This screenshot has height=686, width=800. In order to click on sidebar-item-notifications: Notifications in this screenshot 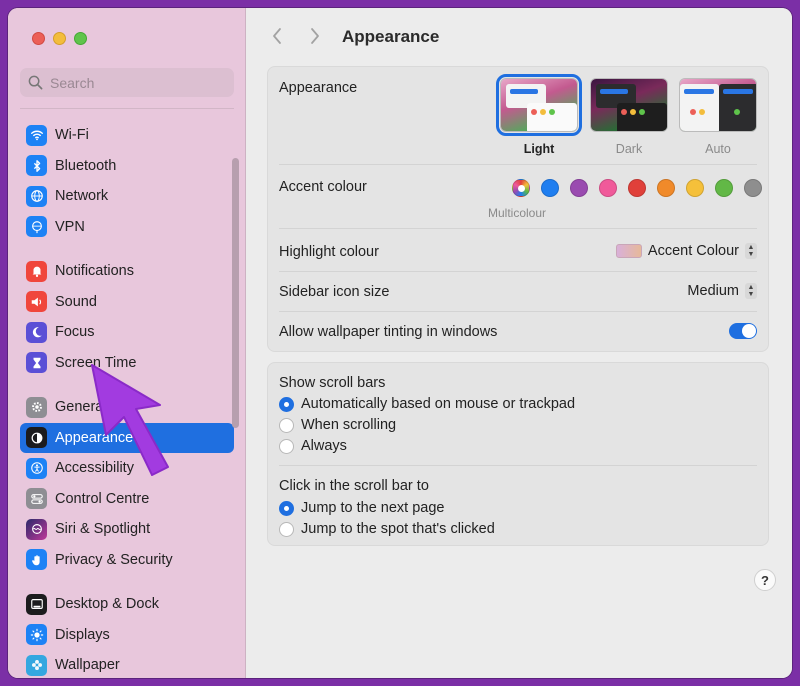, I will do `click(127, 271)`.